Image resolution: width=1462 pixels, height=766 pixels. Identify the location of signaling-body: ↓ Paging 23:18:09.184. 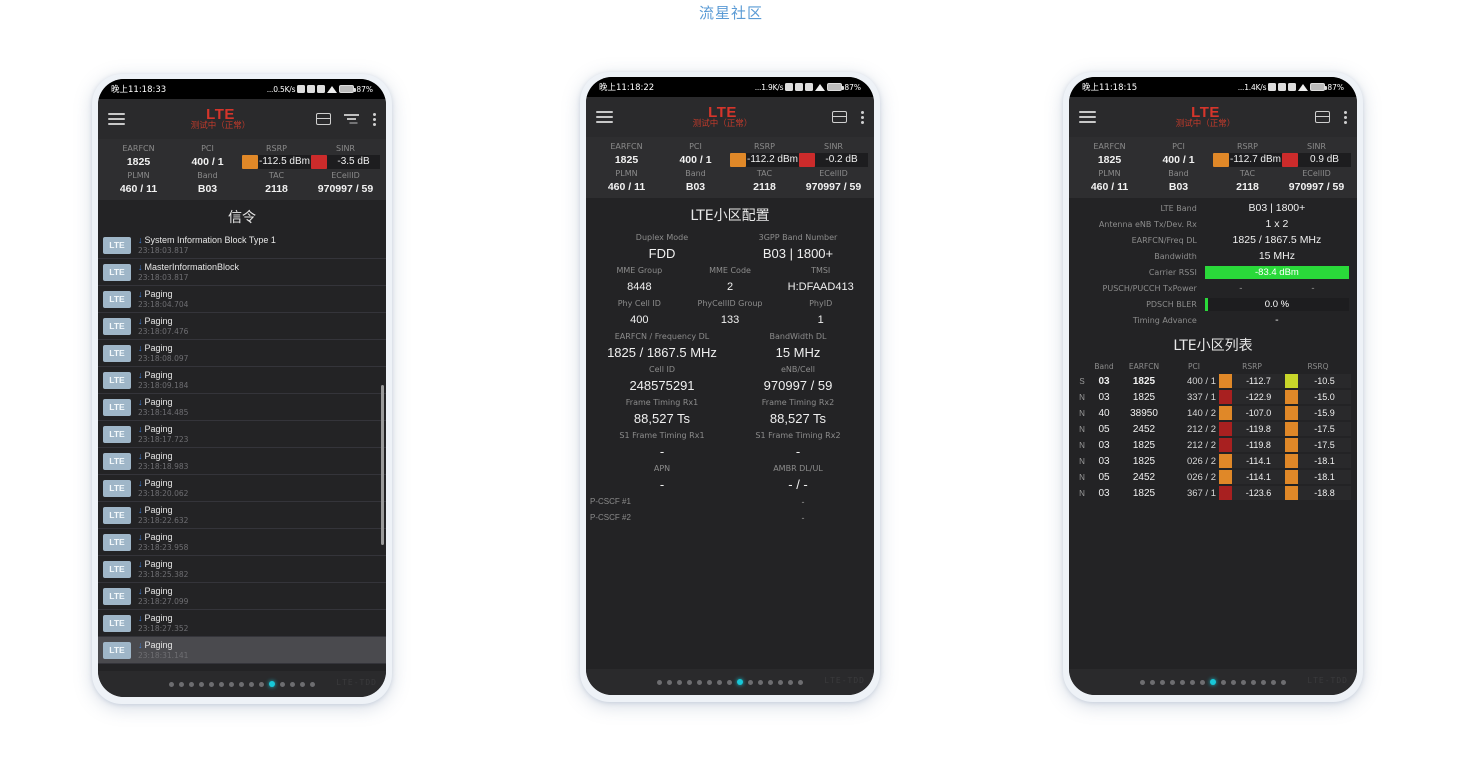
(259, 380).